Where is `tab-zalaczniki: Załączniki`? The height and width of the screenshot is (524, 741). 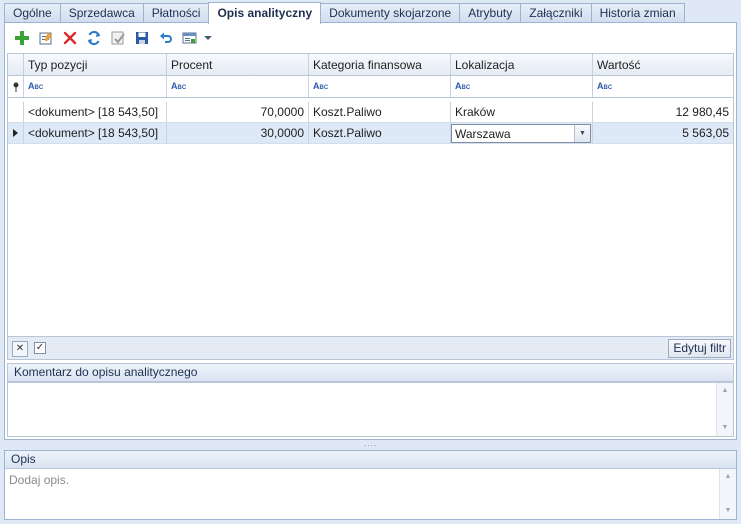 tab-zalaczniki: Załączniki is located at coordinates (556, 13).